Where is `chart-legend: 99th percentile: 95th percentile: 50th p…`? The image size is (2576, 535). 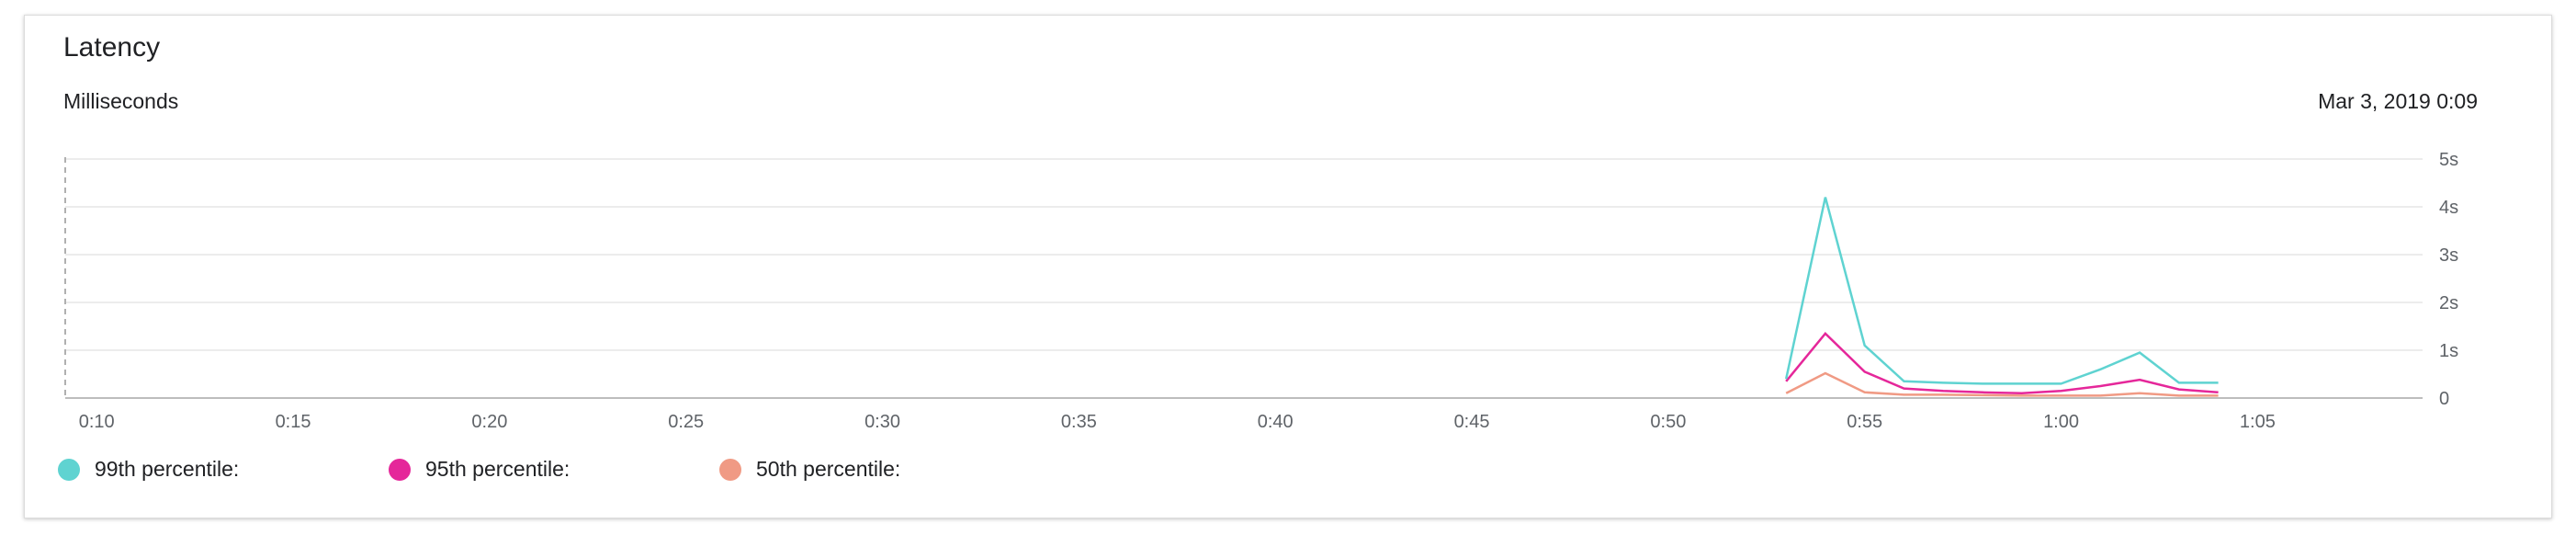 chart-legend: 99th percentile: 95th percentile: 50th p… is located at coordinates (479, 469).